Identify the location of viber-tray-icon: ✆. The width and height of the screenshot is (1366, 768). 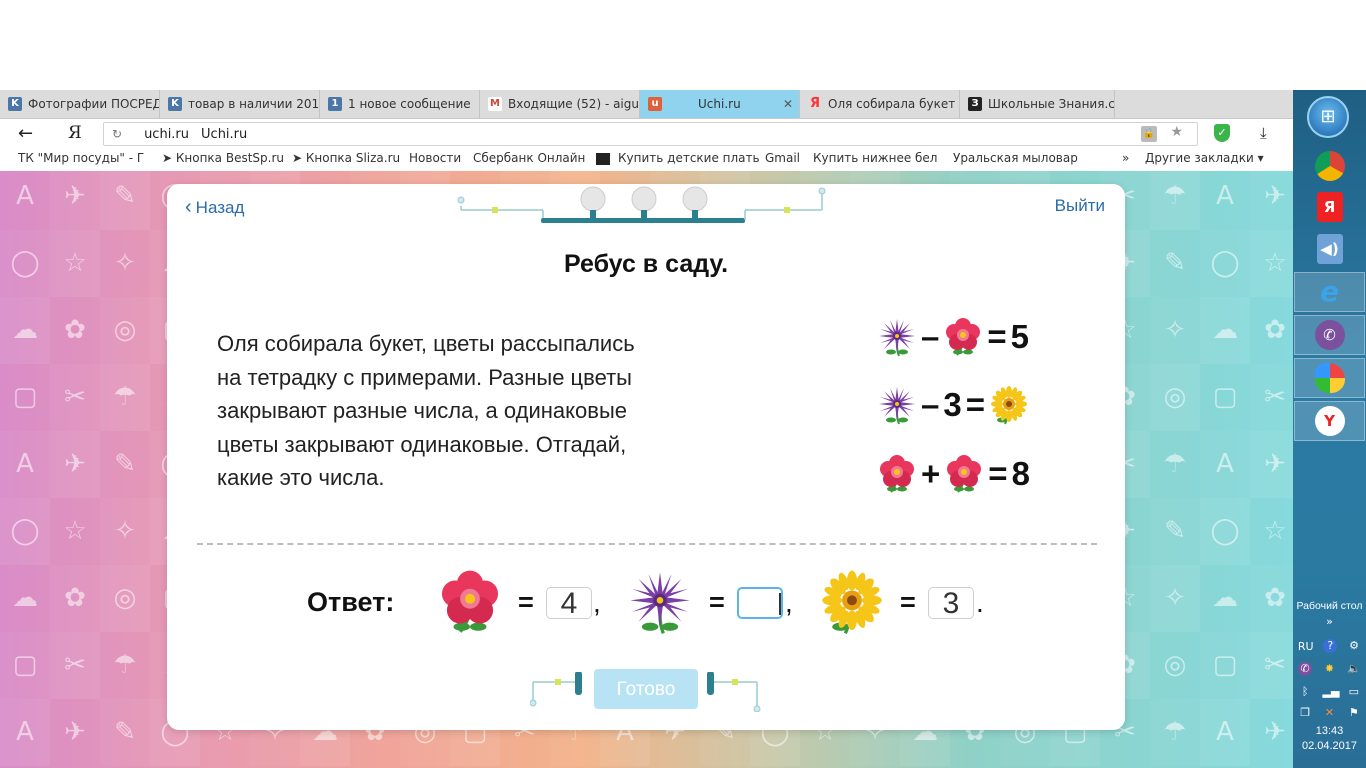
(1305, 669).